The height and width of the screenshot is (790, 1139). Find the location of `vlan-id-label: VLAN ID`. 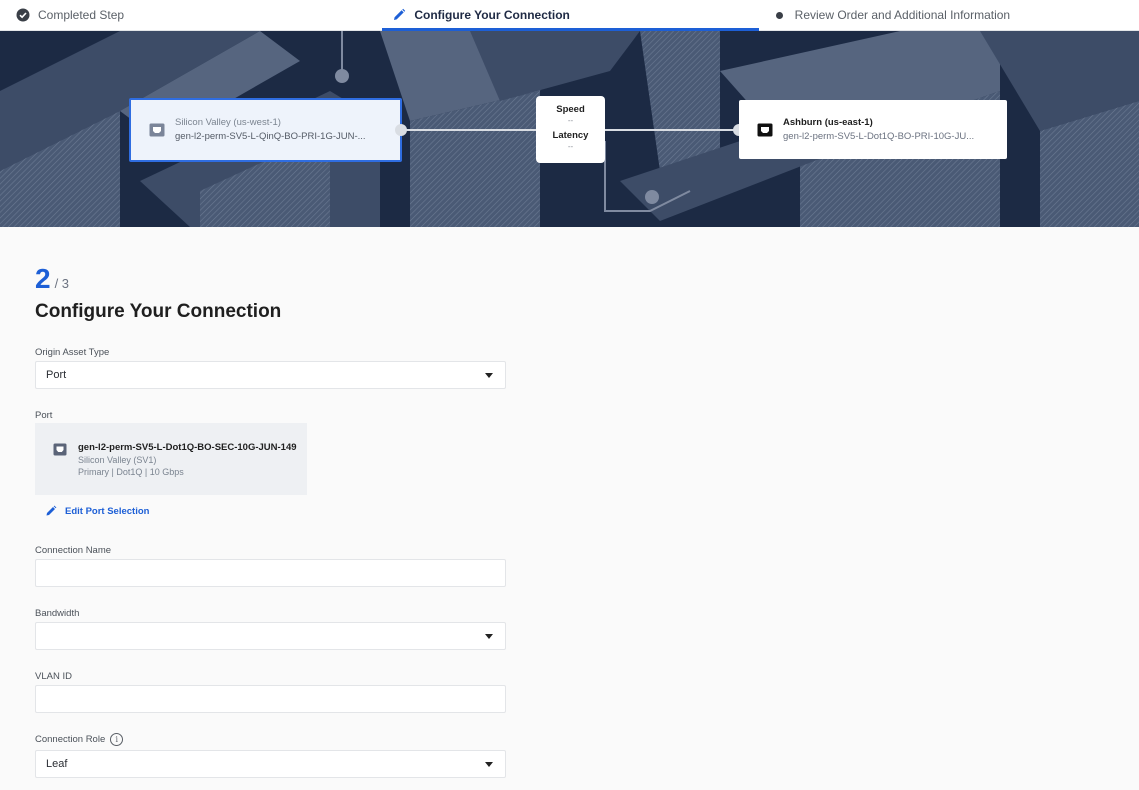

vlan-id-label: VLAN ID is located at coordinates (53, 676).